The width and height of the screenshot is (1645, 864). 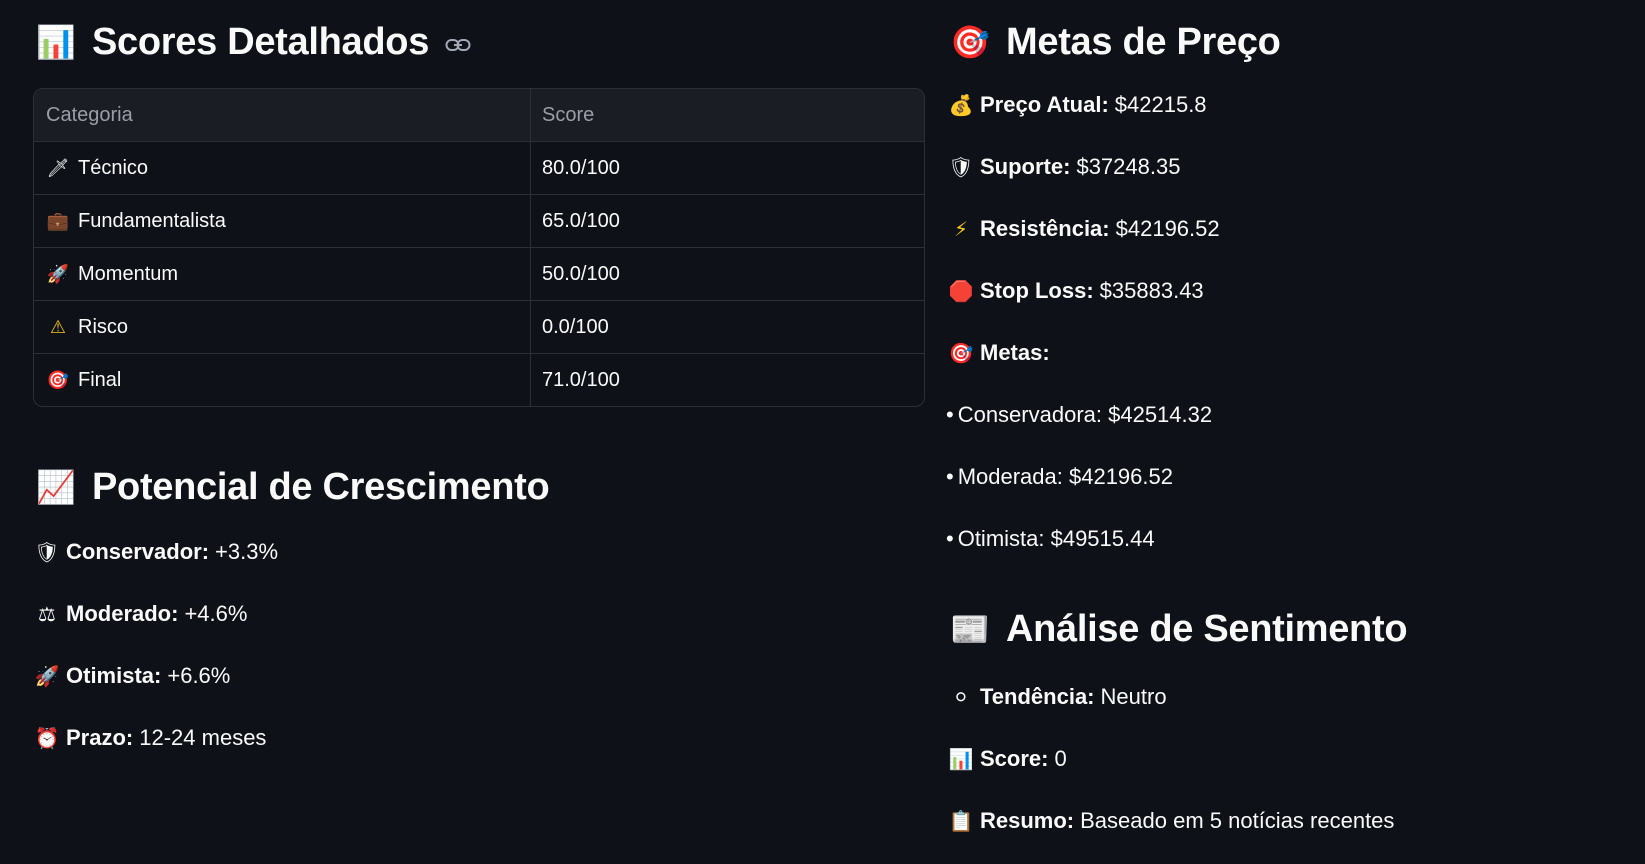 I want to click on chart-increasing-icon: 📈, so click(x=56, y=487).